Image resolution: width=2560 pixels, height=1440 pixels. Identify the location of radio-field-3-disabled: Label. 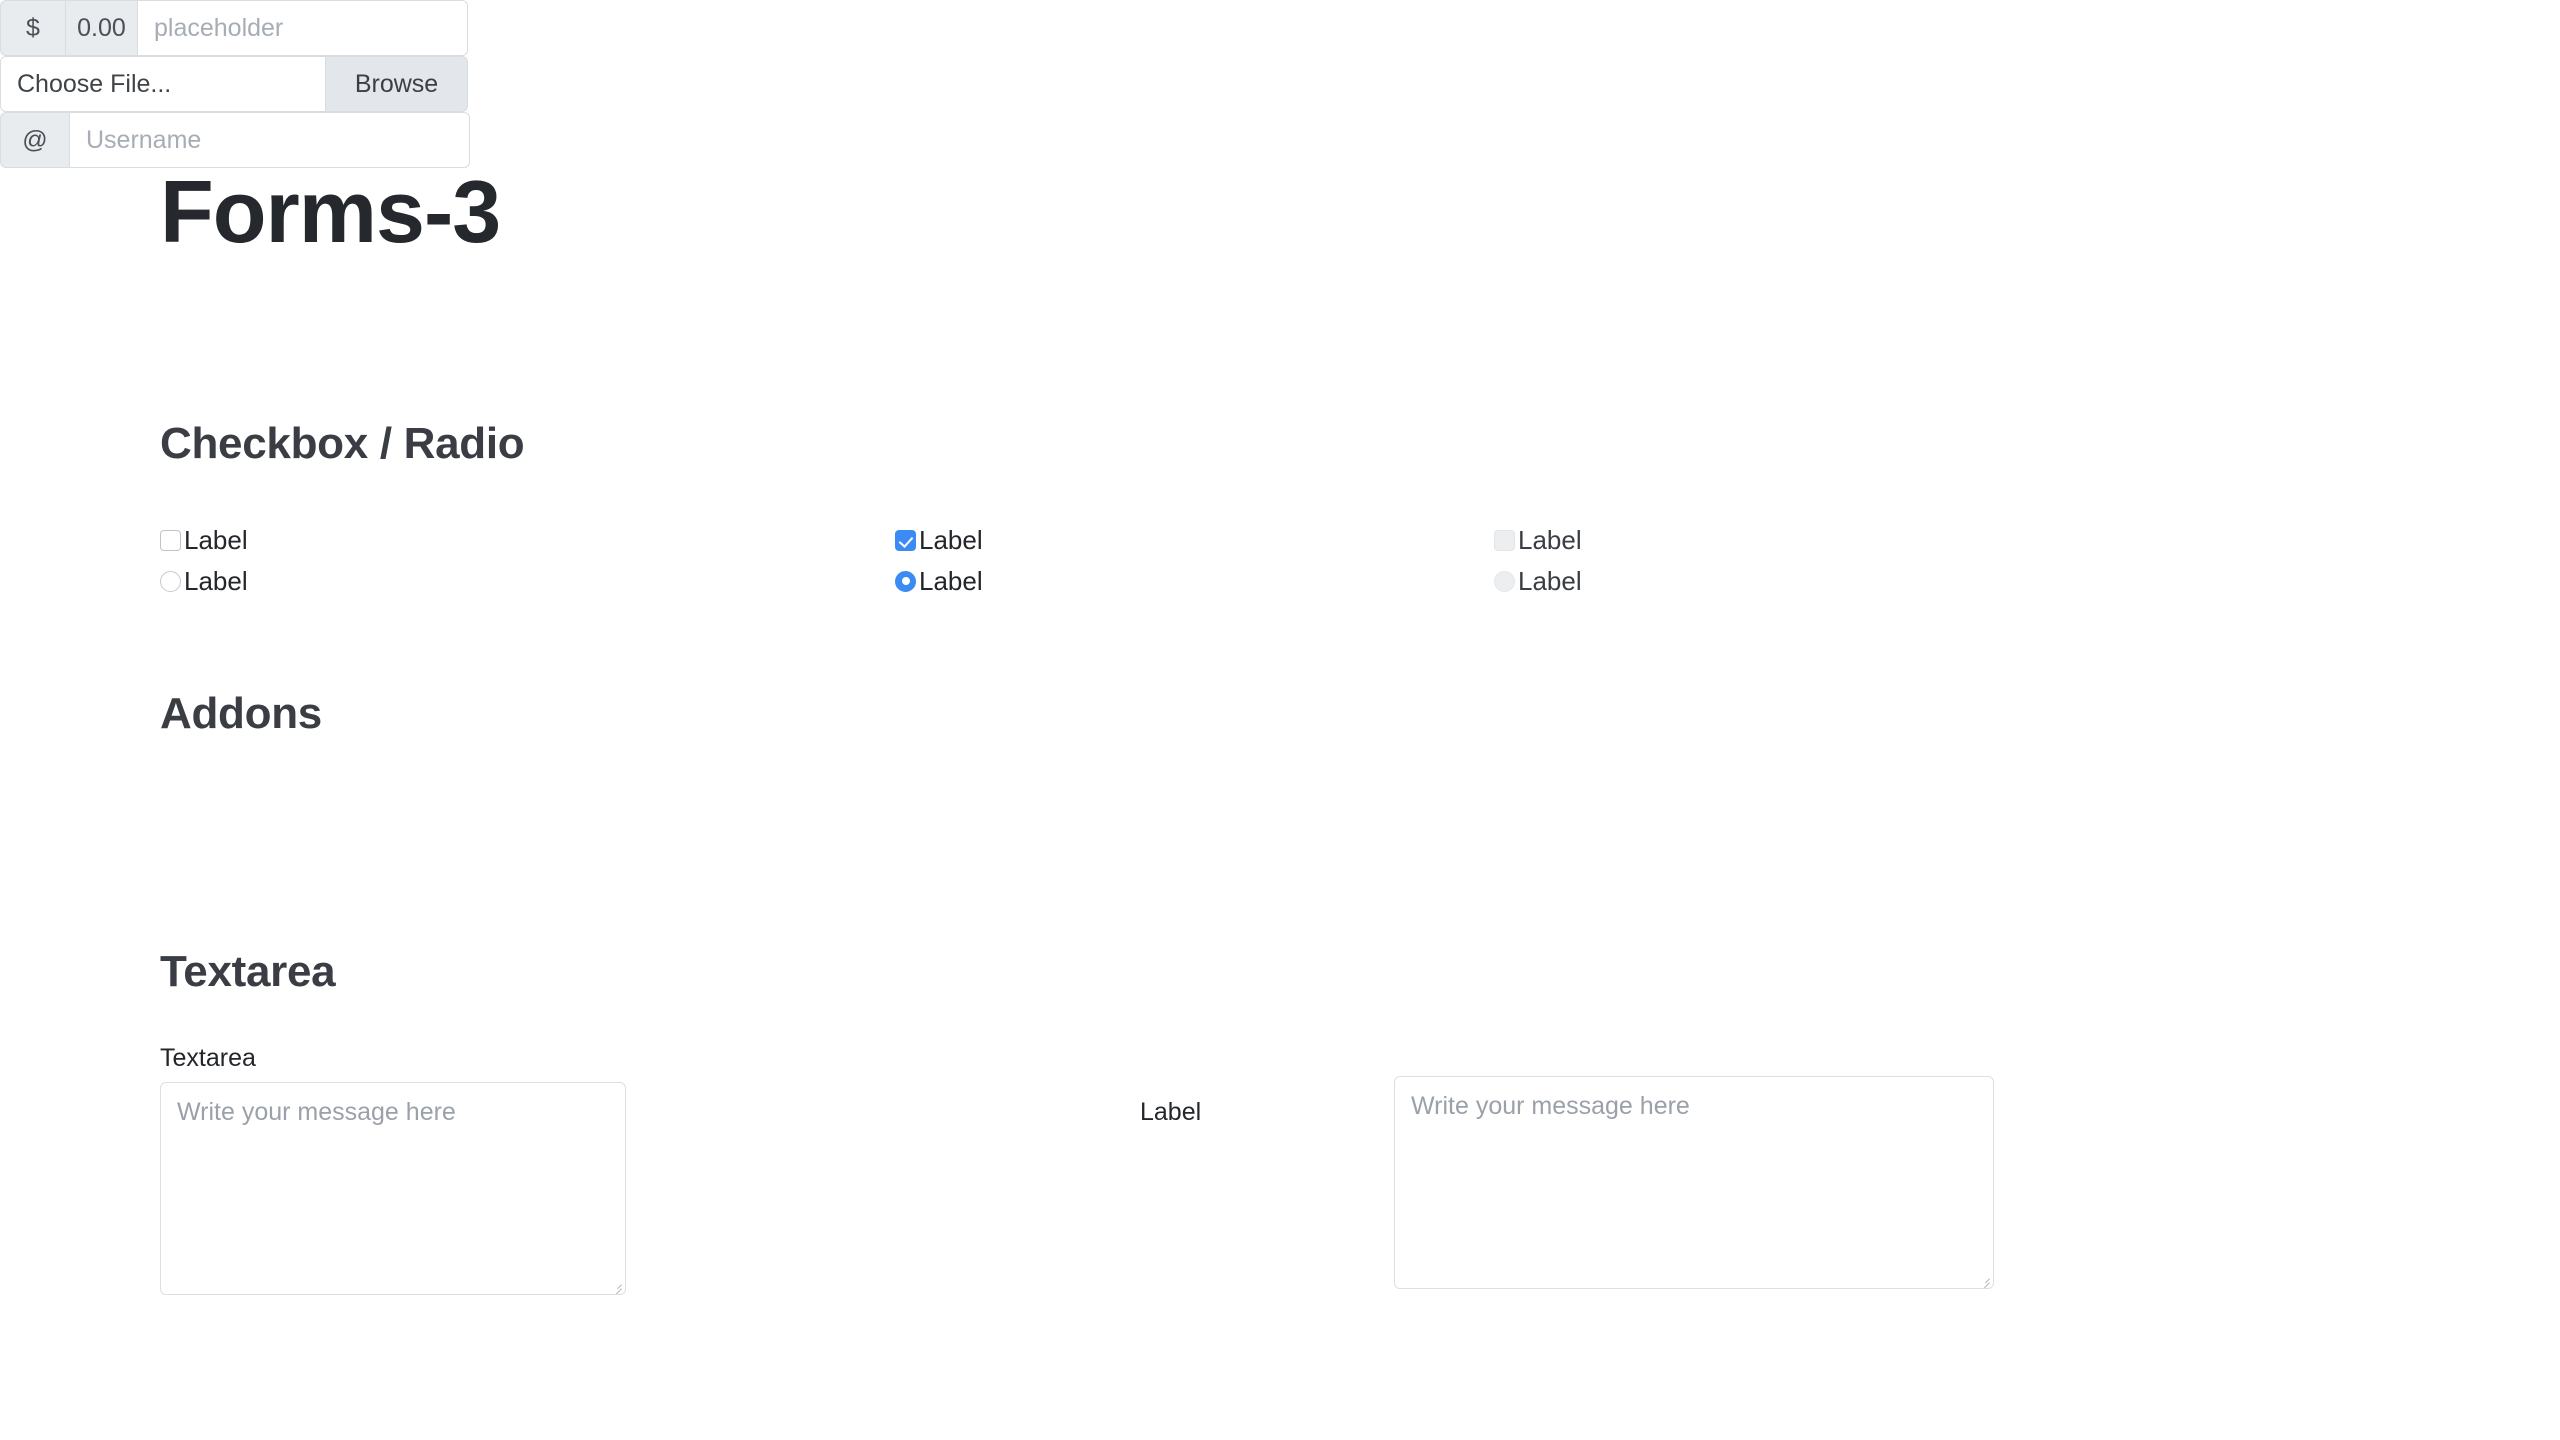
(1538, 581).